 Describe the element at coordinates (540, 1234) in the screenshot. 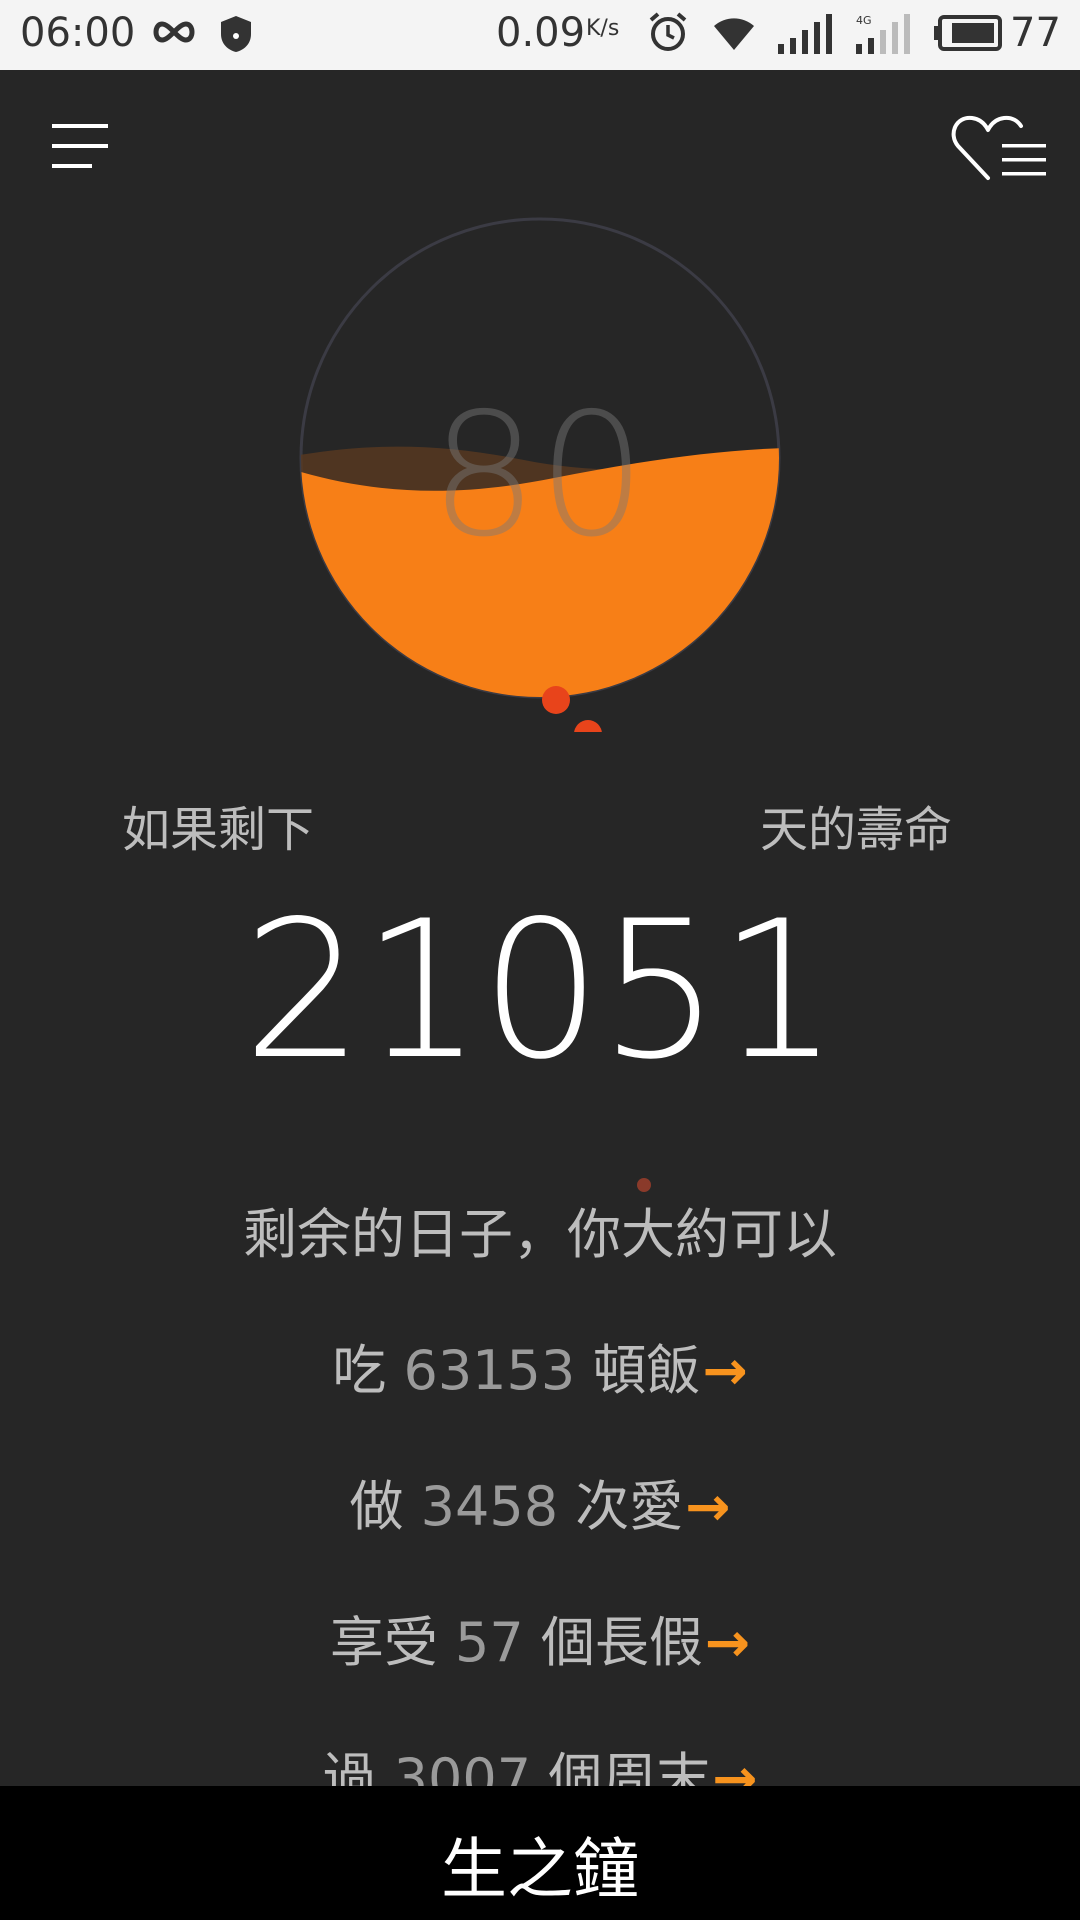

I see `subtitle: 剩余的日子，你大約可以` at that location.